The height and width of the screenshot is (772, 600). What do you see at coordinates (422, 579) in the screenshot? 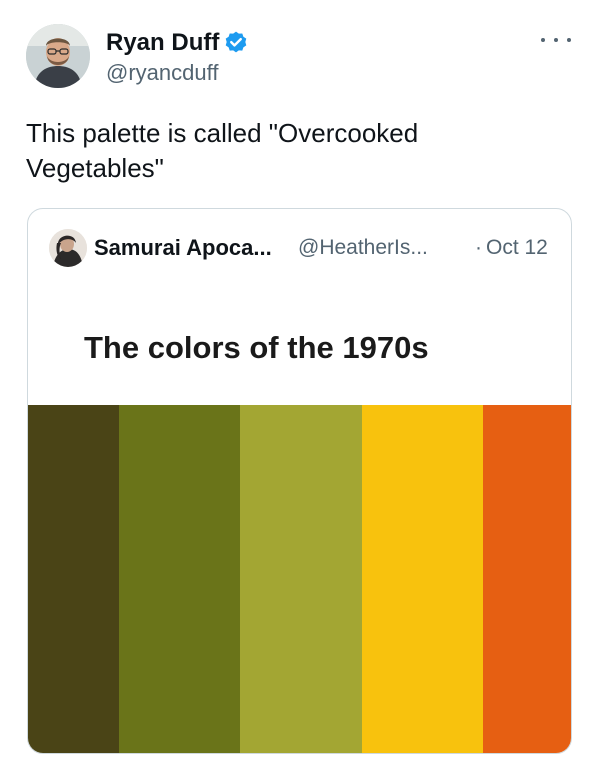
I see `harvest-gold-swatch` at bounding box center [422, 579].